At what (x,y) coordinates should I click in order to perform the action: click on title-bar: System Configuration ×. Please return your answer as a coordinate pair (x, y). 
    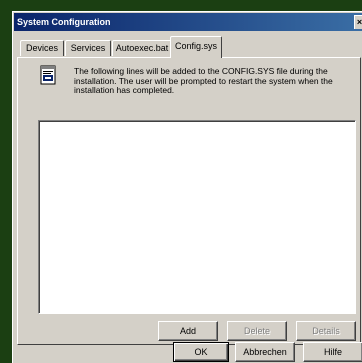
    Looking at the image, I should click on (188, 22).